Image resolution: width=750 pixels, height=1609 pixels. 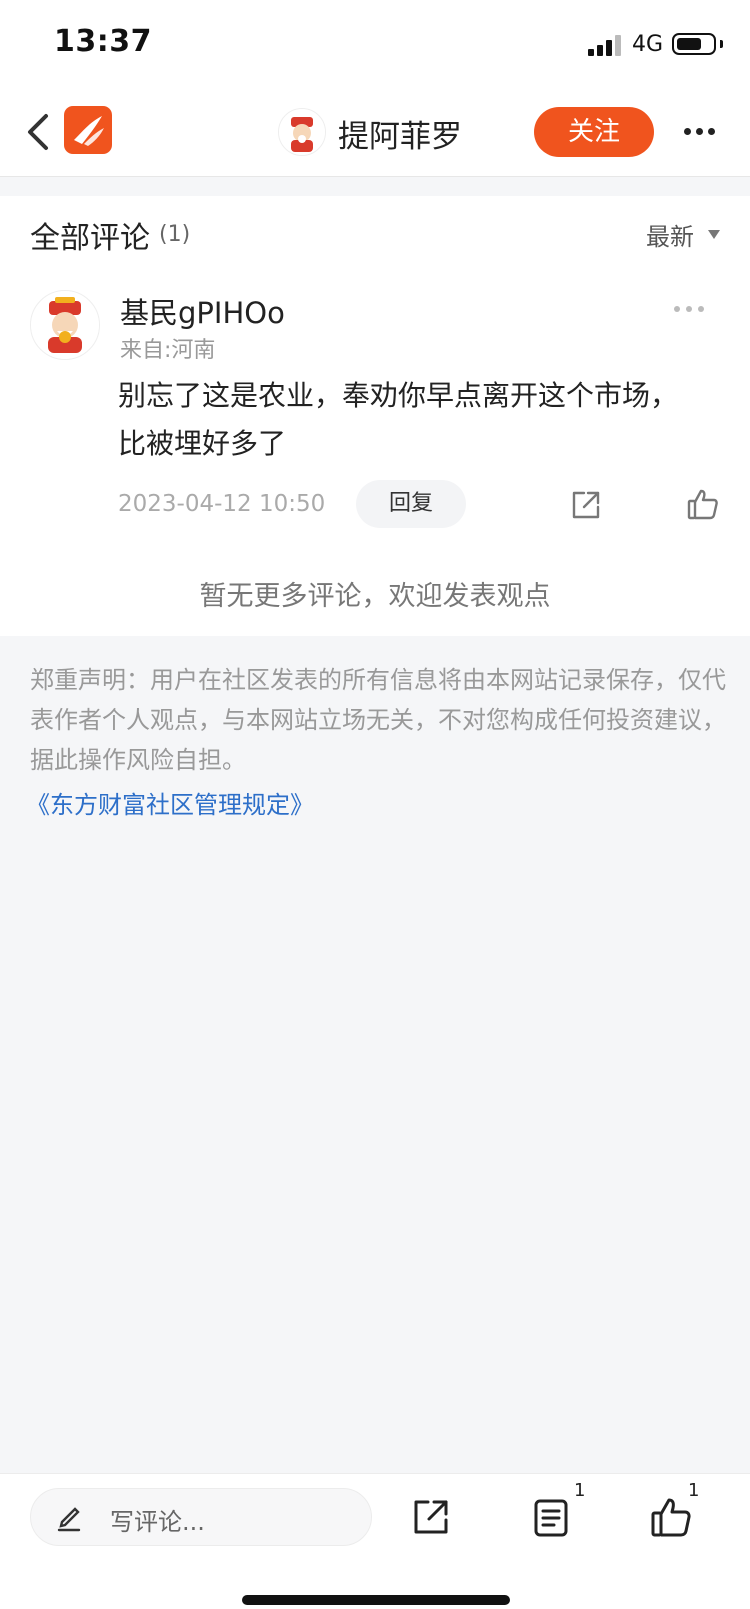 I want to click on author-avatar, so click(x=302, y=132).